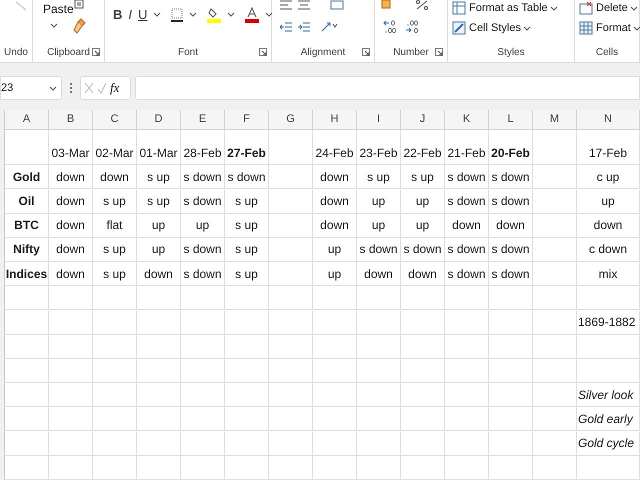 Image resolution: width=640 pixels, height=480 pixels. I want to click on percent-icon, so click(422, 5).